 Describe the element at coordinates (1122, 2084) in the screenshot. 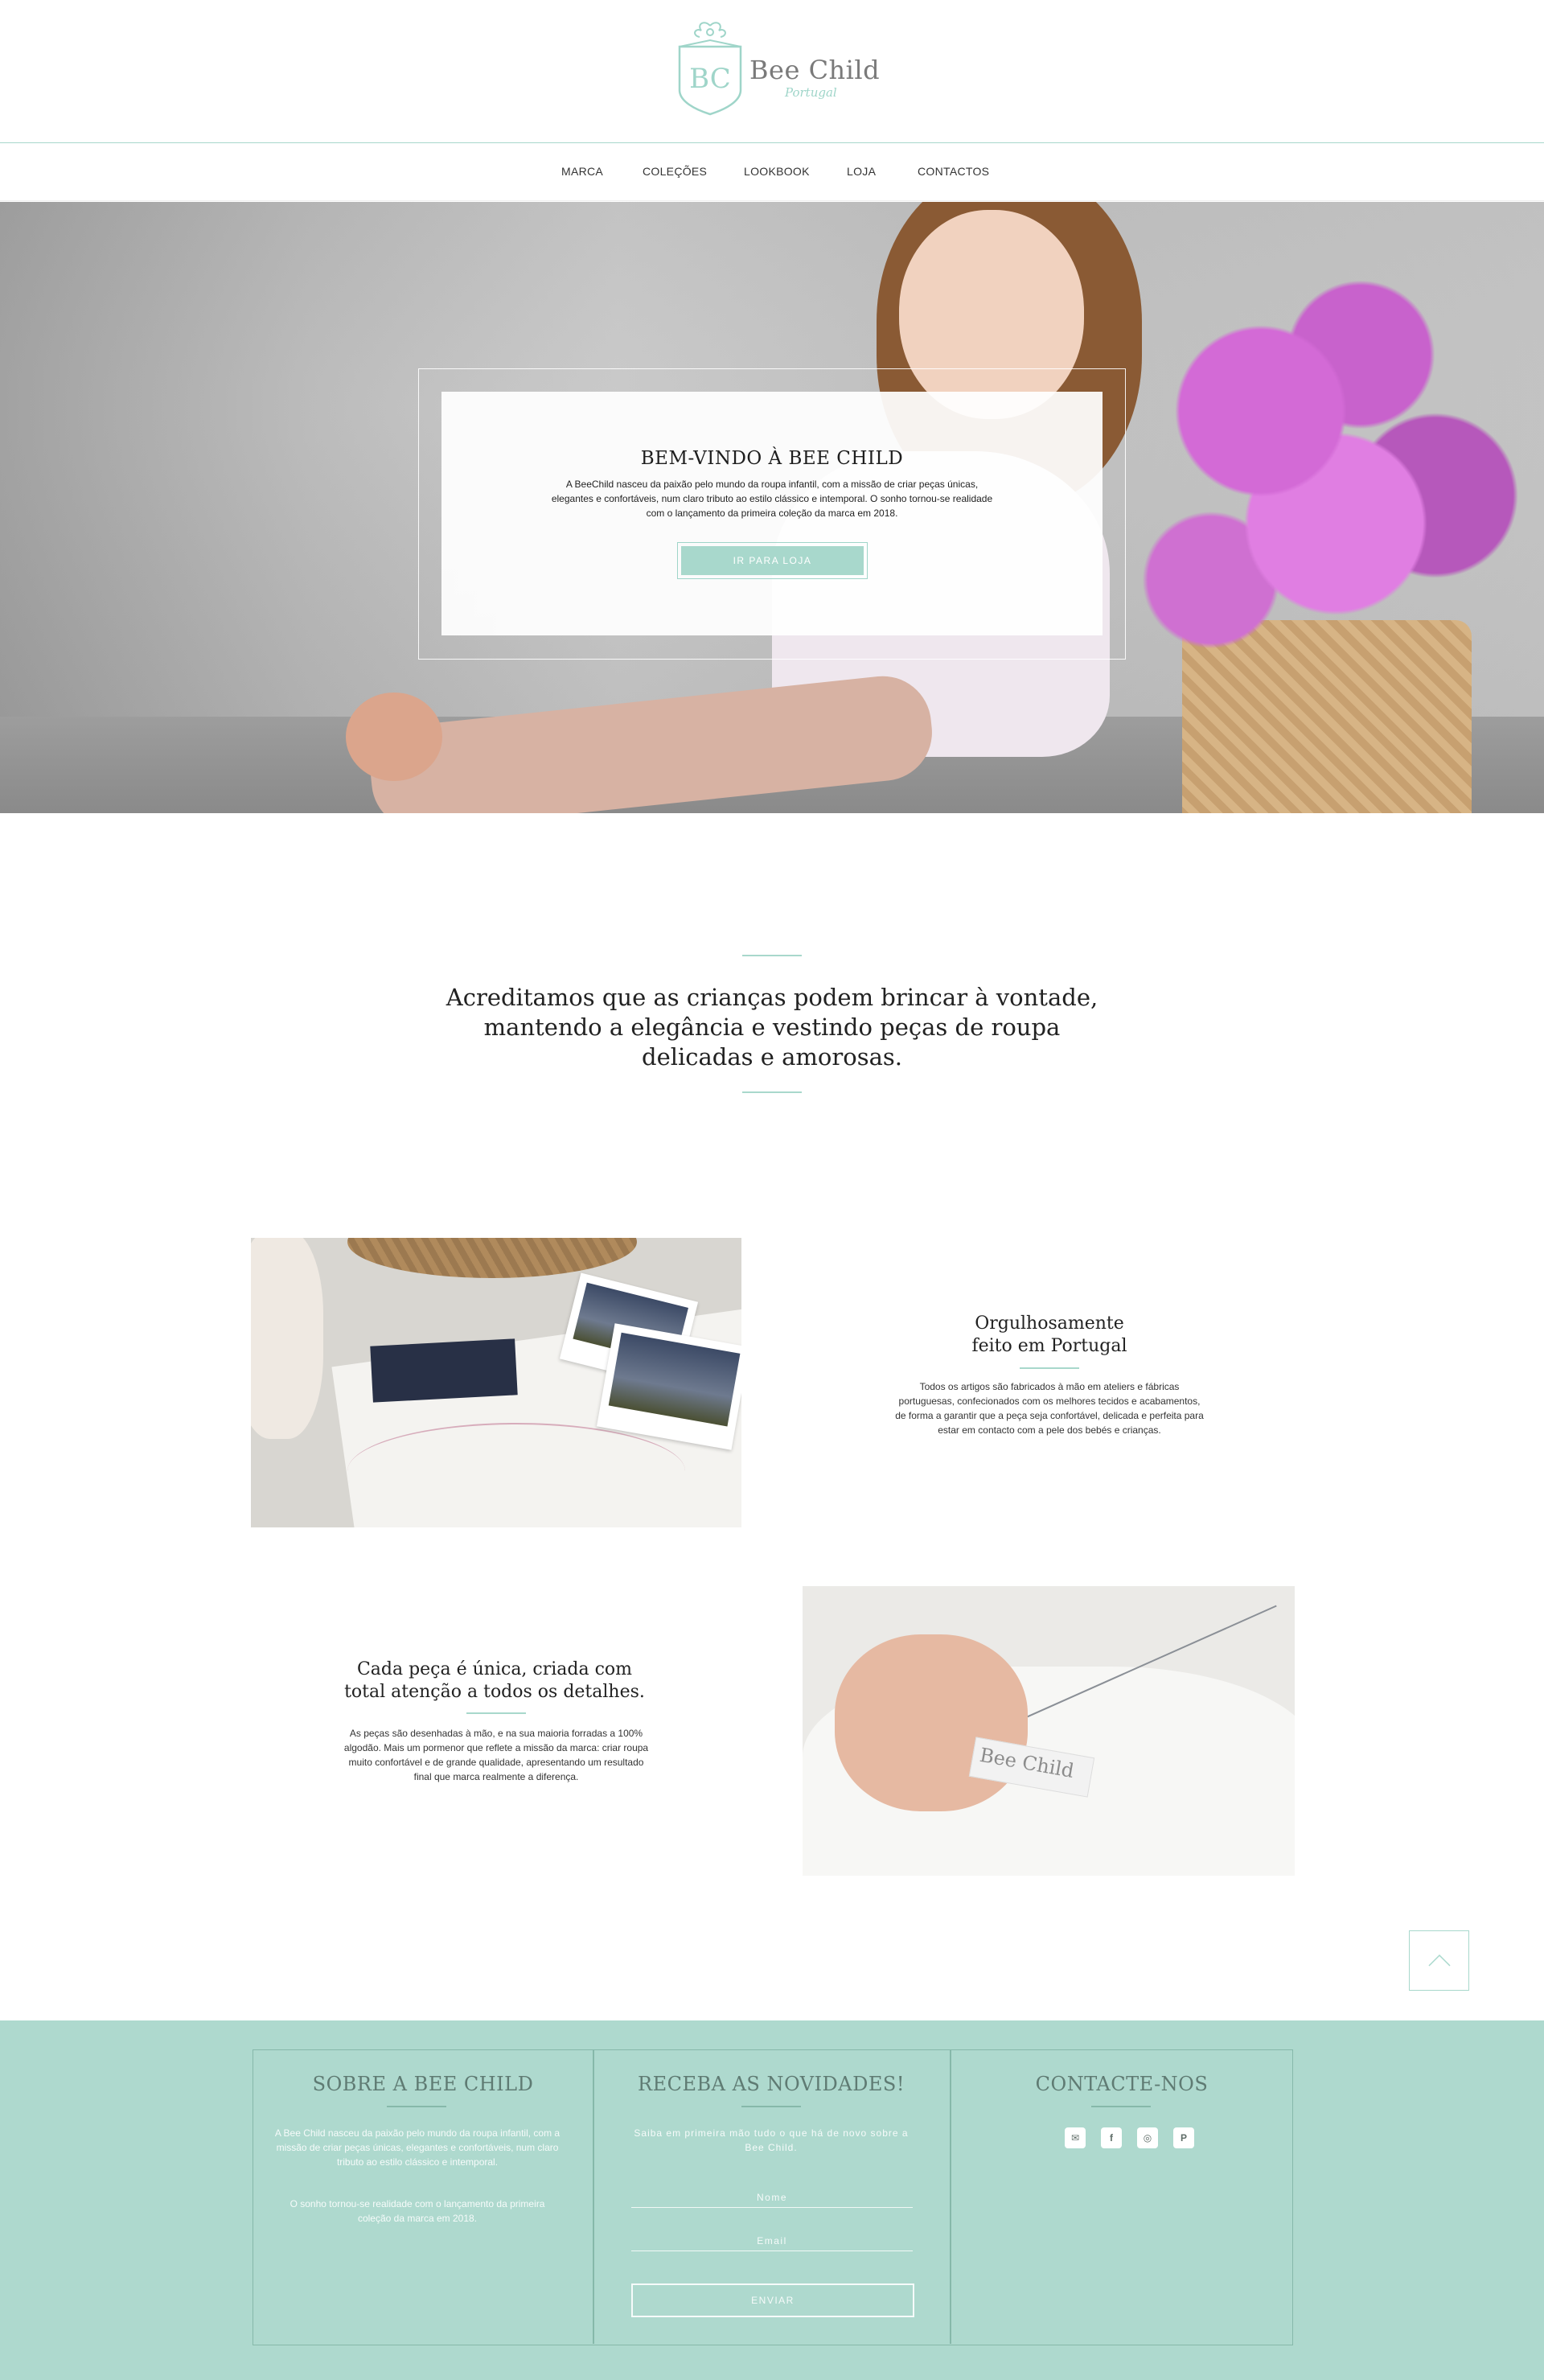

I see `footer-contact-title: CONTACTE-NOS` at that location.